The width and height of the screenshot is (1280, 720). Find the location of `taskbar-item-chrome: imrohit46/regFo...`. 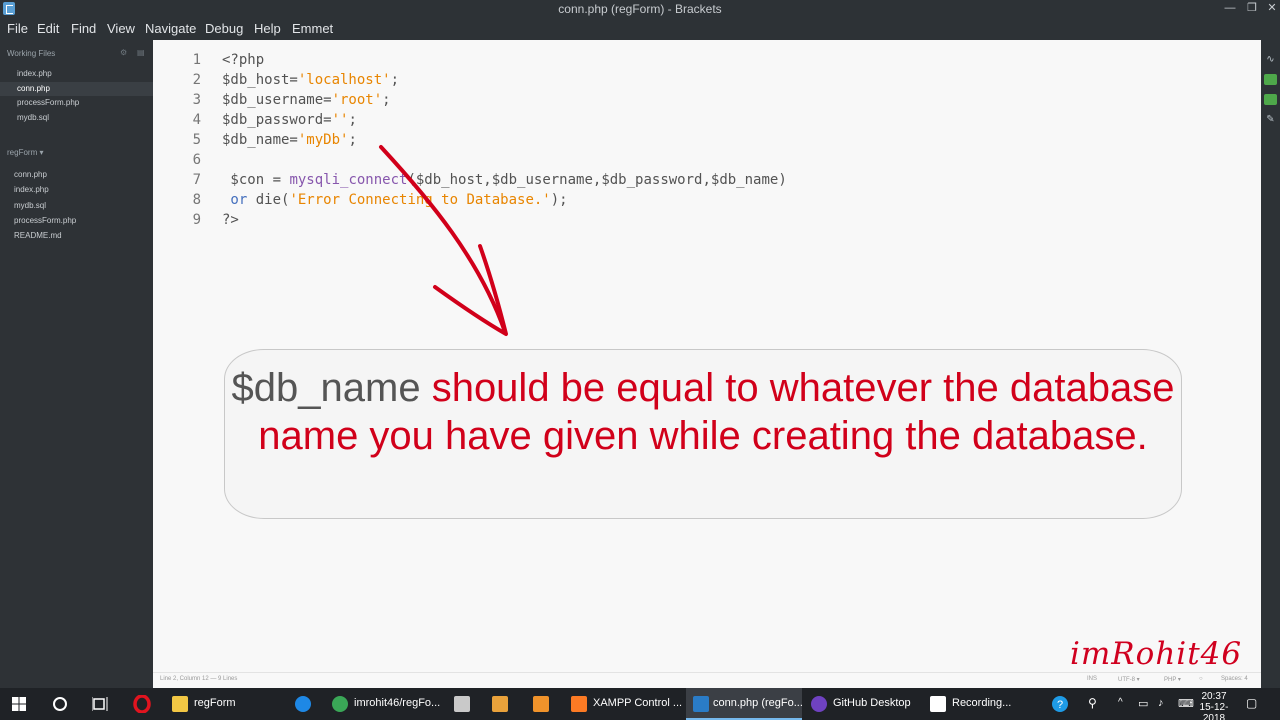

taskbar-item-chrome: imrohit46/regFo... is located at coordinates (387, 704).